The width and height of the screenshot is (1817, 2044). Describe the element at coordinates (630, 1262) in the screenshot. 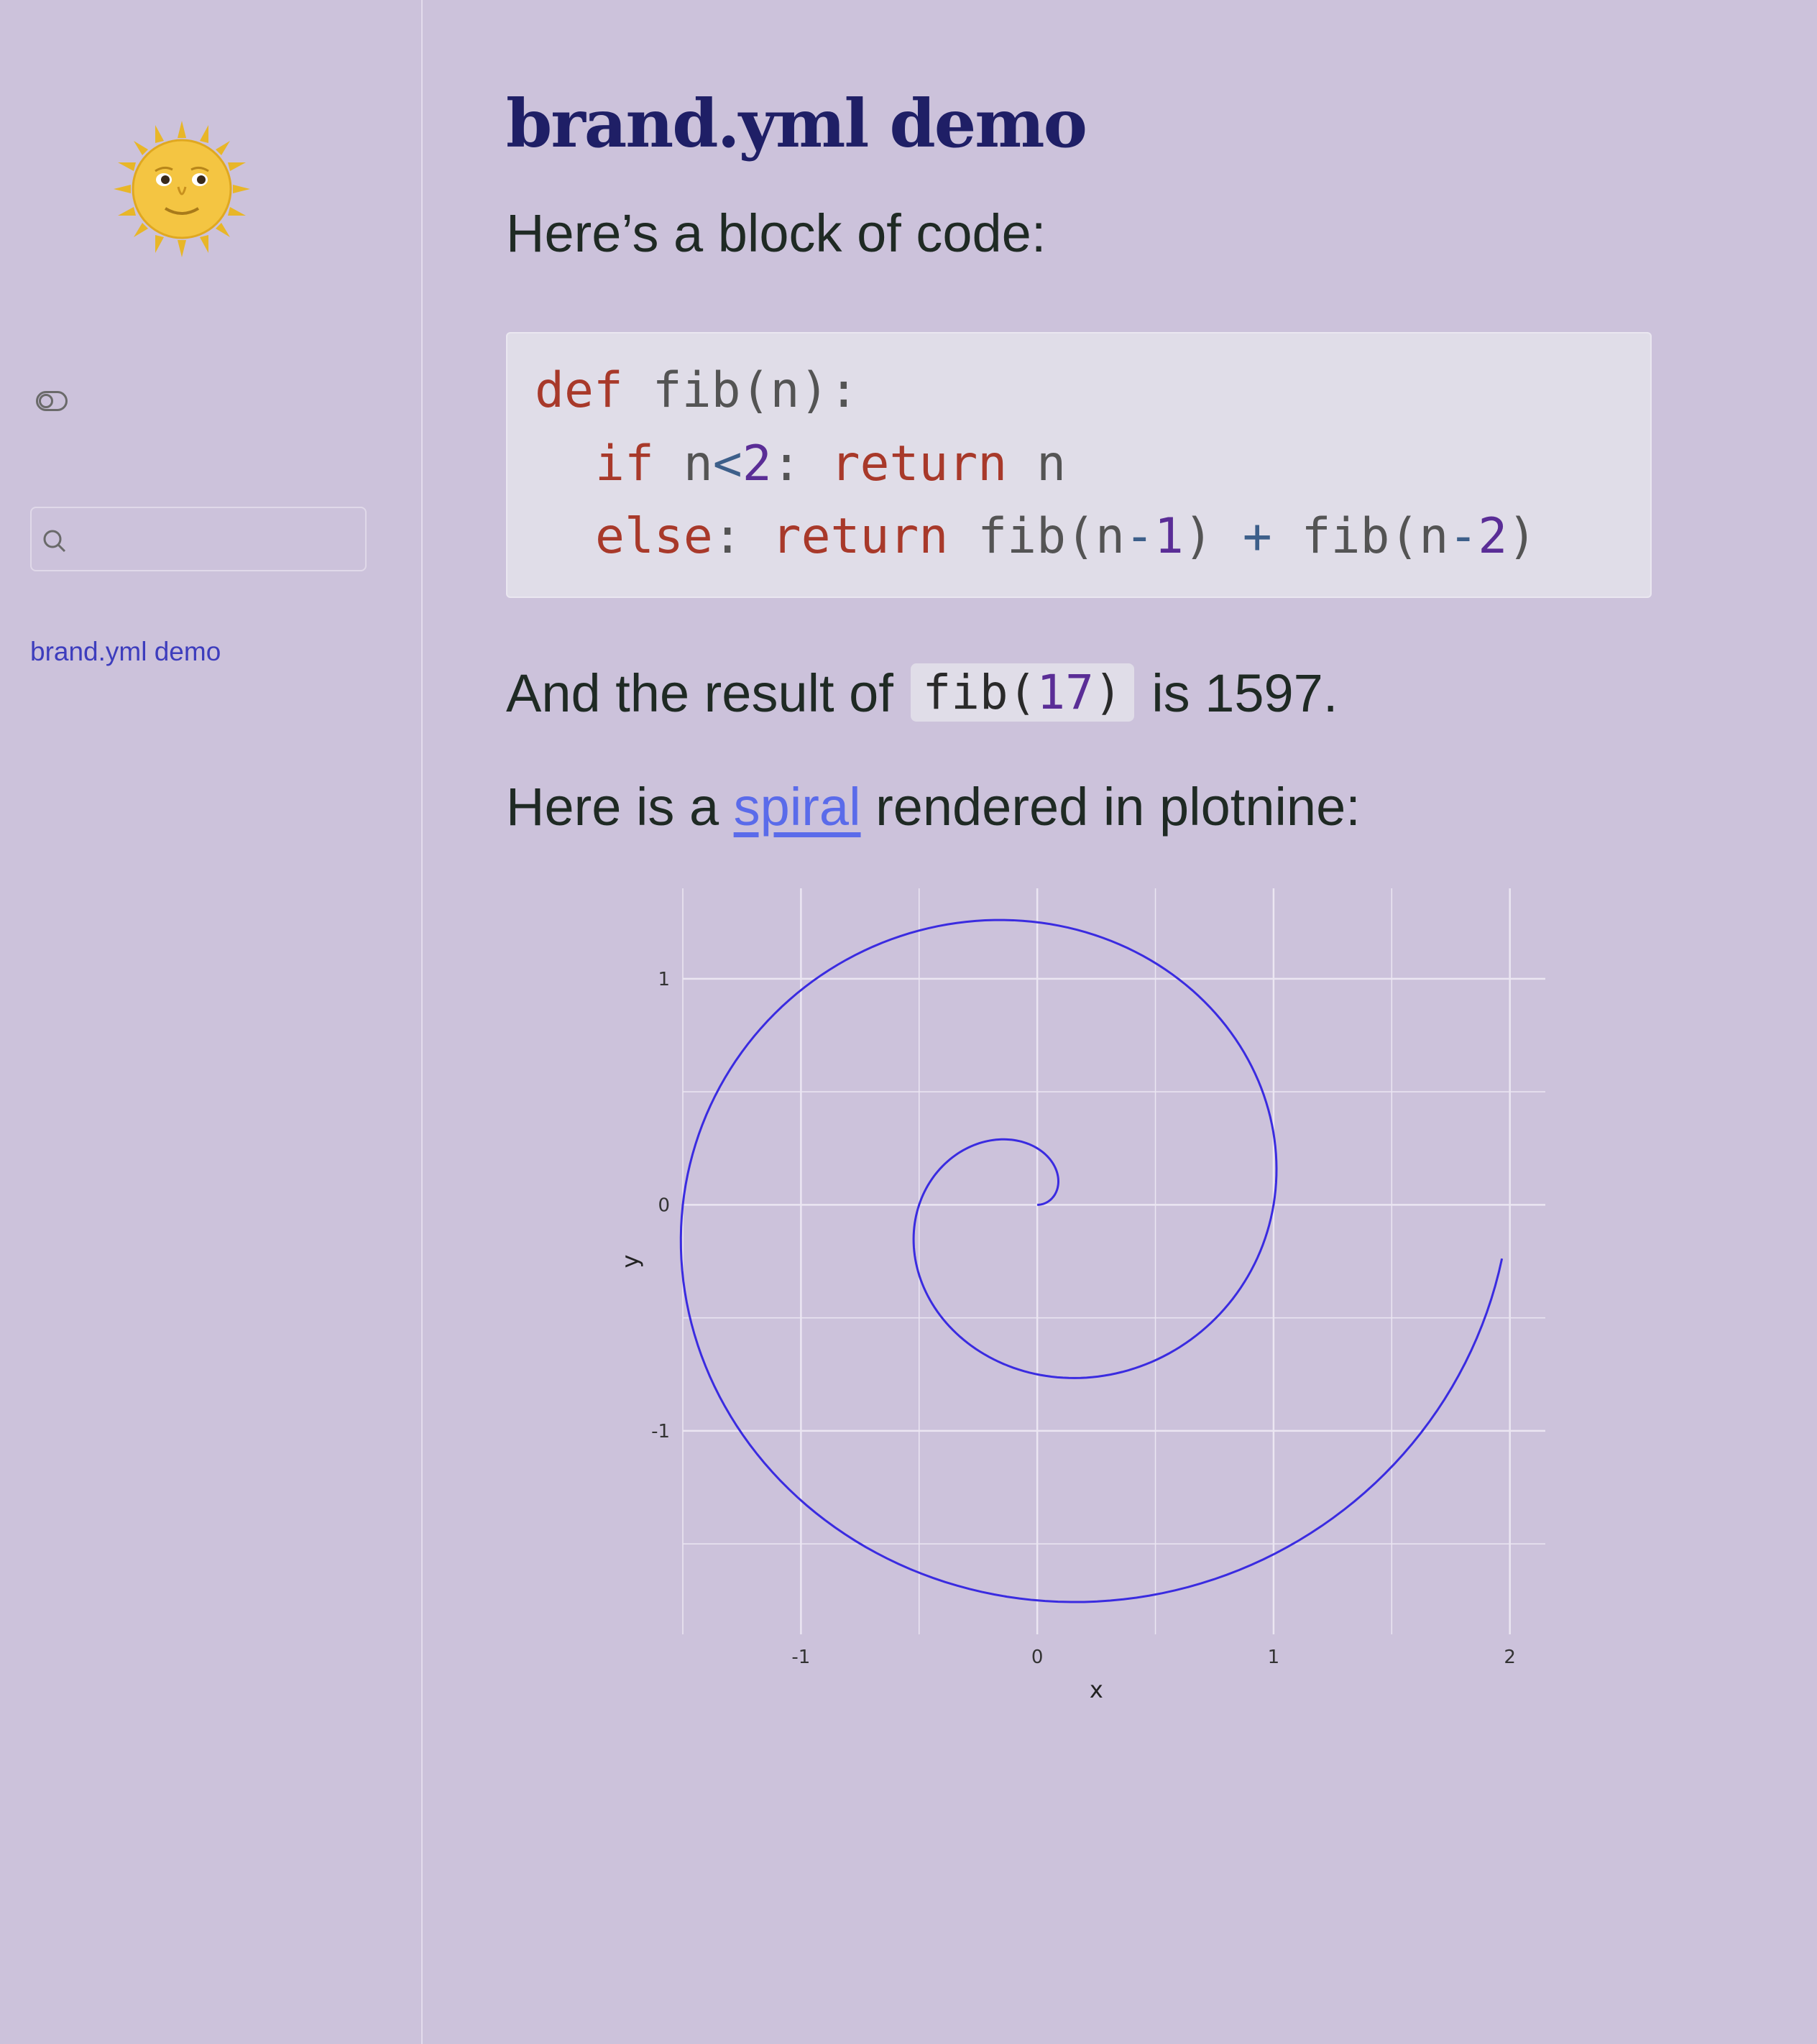

I see `y-axis-title: y` at that location.